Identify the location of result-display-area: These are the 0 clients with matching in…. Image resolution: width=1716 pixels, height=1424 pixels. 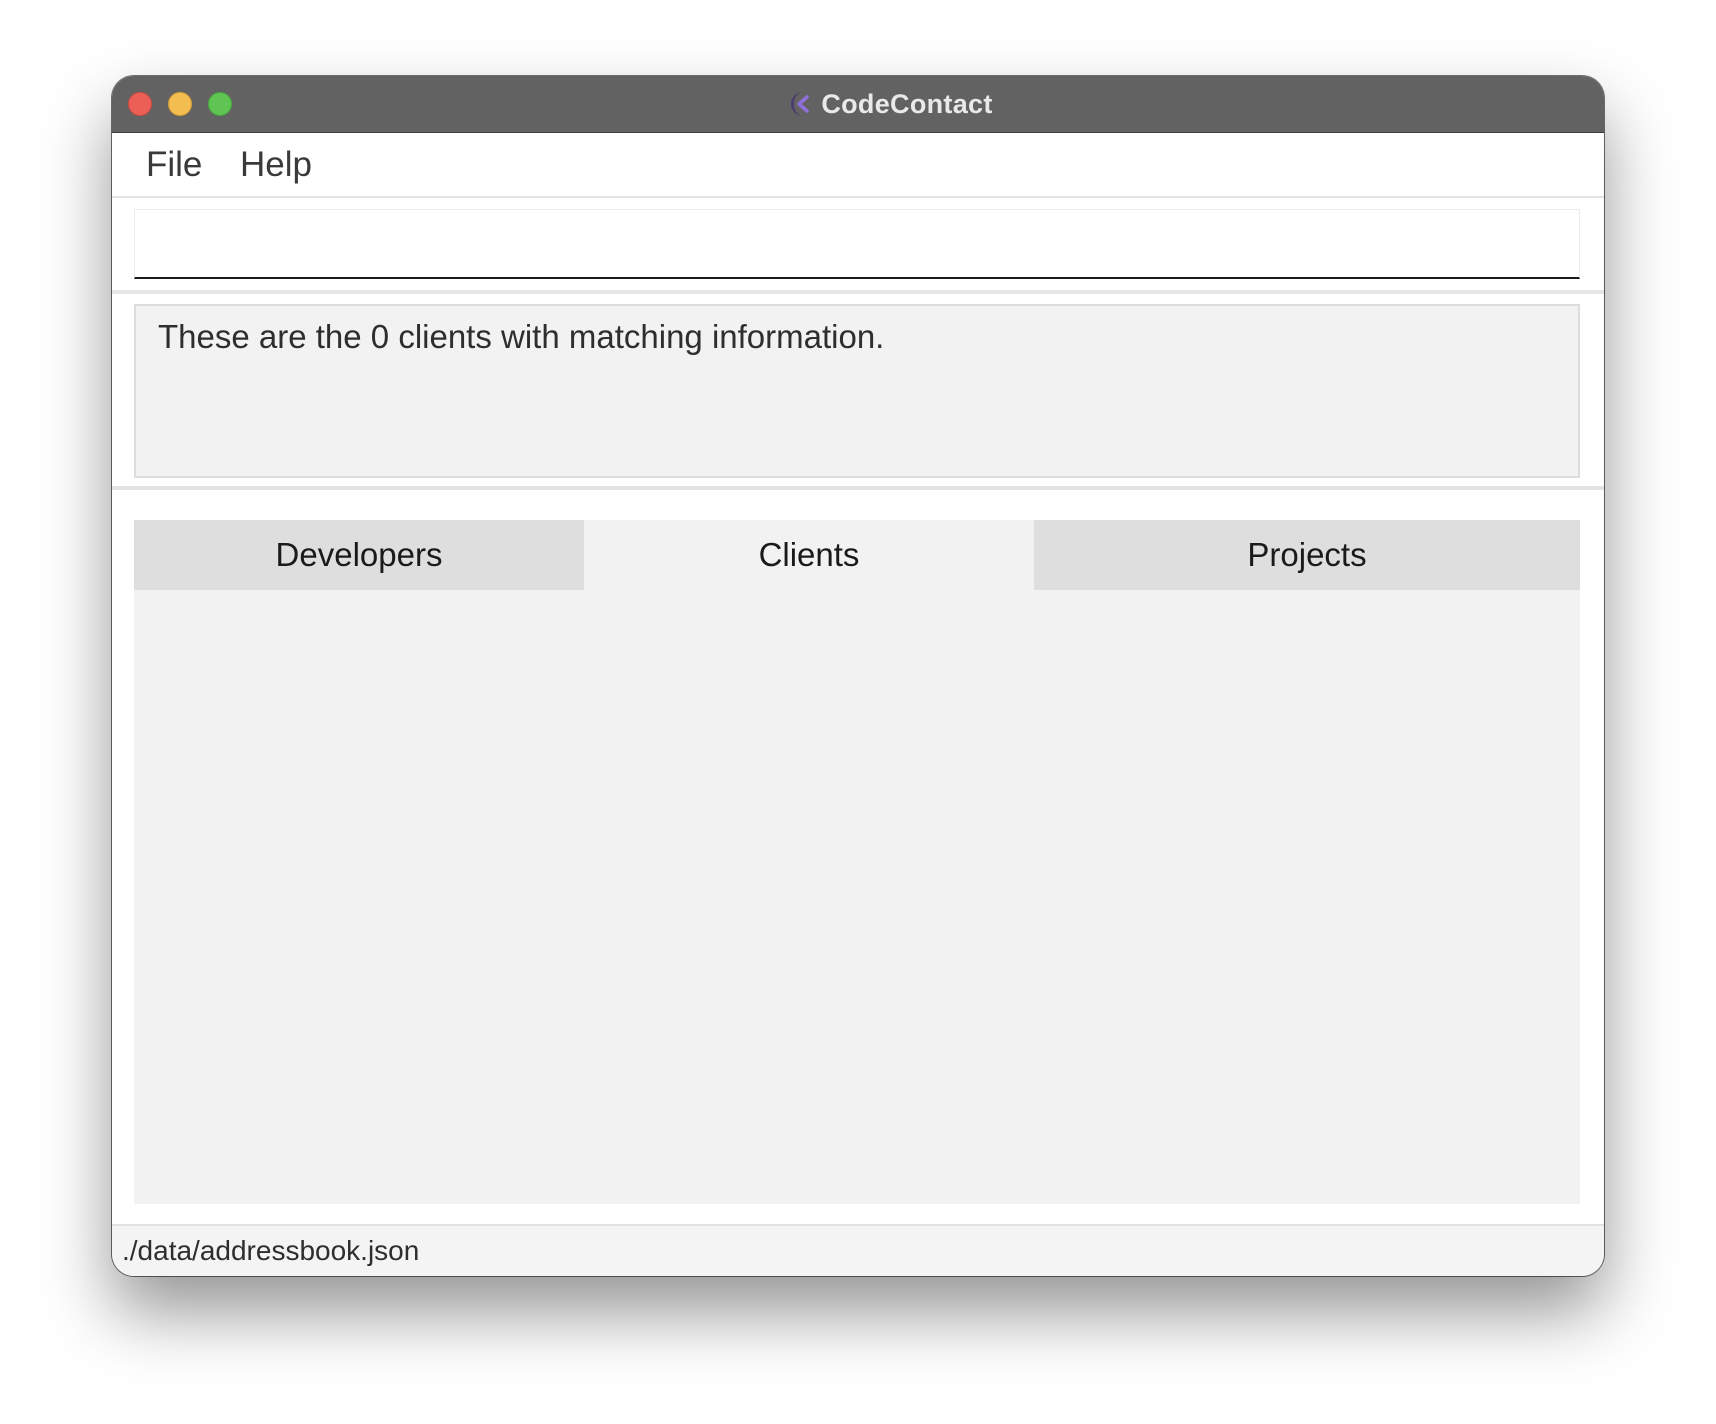
(858, 392).